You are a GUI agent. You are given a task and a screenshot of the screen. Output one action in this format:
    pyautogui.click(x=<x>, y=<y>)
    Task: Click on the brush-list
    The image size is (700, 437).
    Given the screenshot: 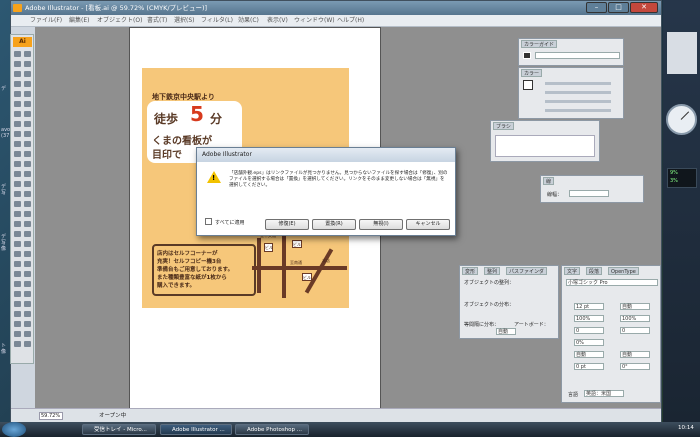 What is the action you would take?
    pyautogui.click(x=545, y=146)
    